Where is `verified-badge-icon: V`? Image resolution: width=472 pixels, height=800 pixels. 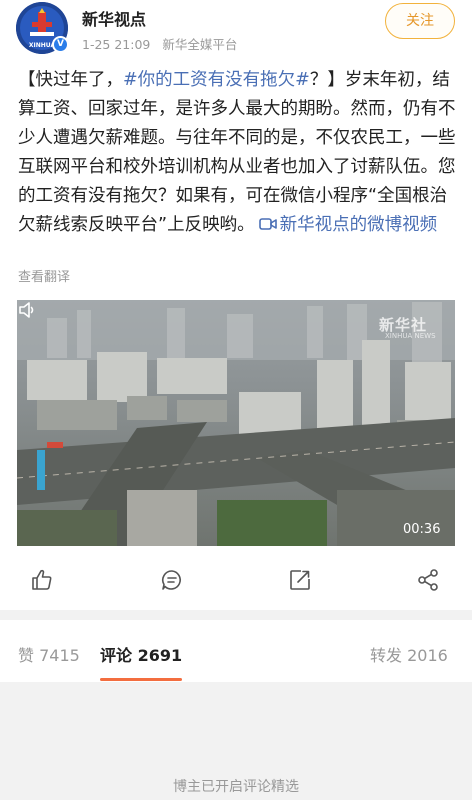 verified-badge-icon: V is located at coordinates (60, 44).